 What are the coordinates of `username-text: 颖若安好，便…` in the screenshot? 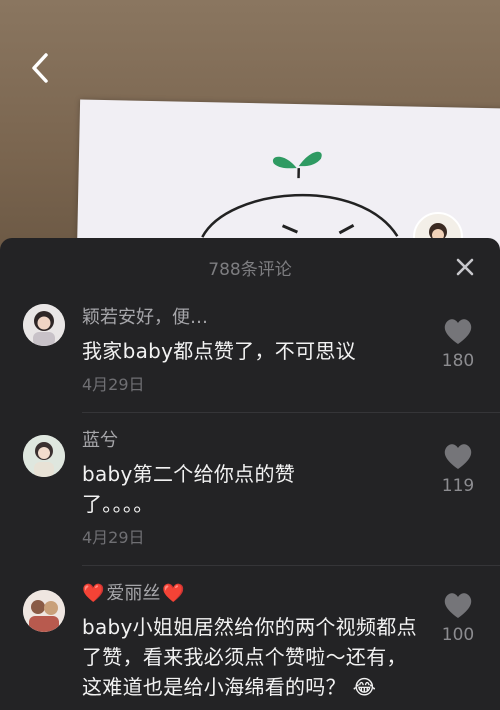 It's located at (145, 317).